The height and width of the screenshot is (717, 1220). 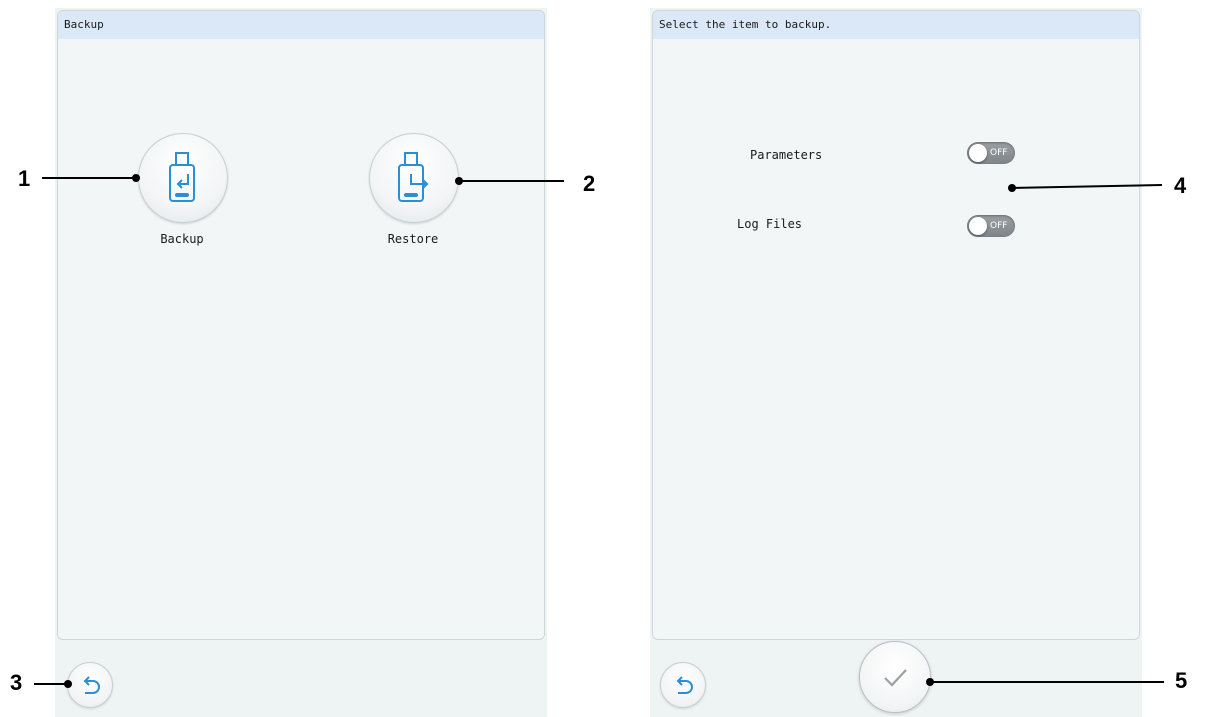 I want to click on callout-3: 3, so click(x=16, y=682).